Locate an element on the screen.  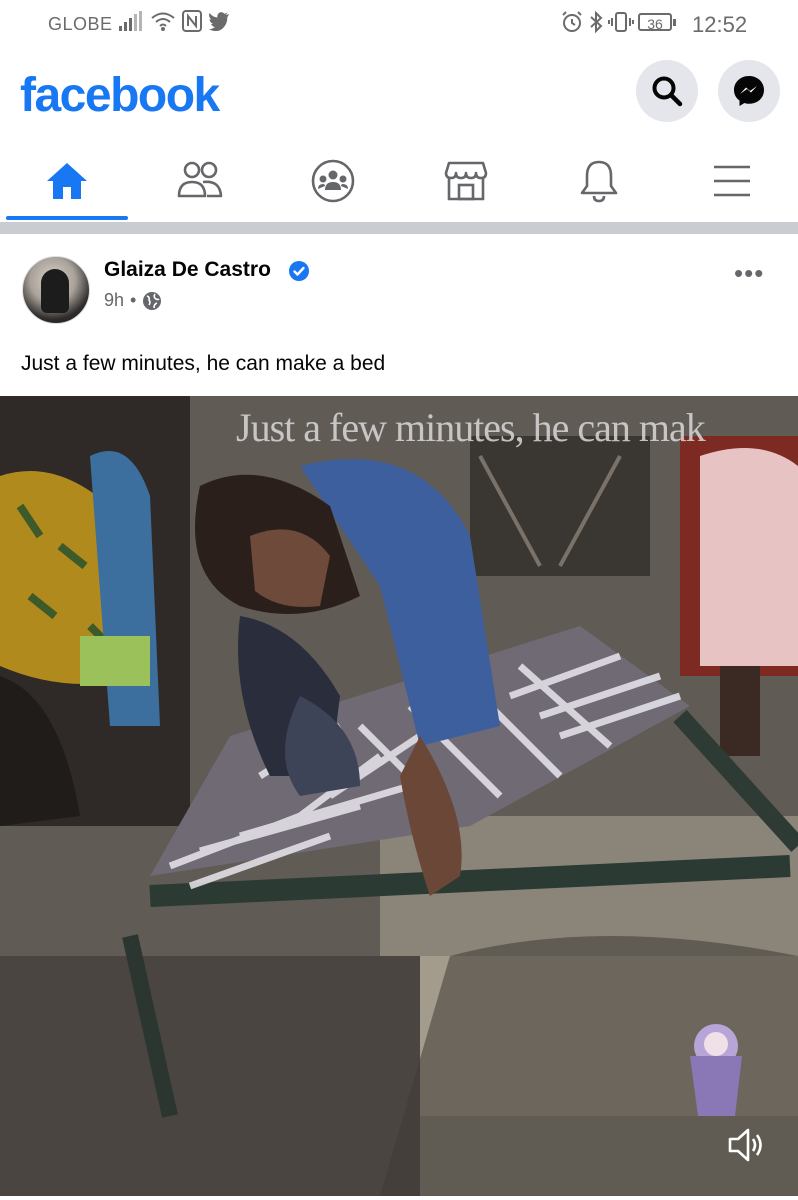
status-icons-left is located at coordinates (174, 21).